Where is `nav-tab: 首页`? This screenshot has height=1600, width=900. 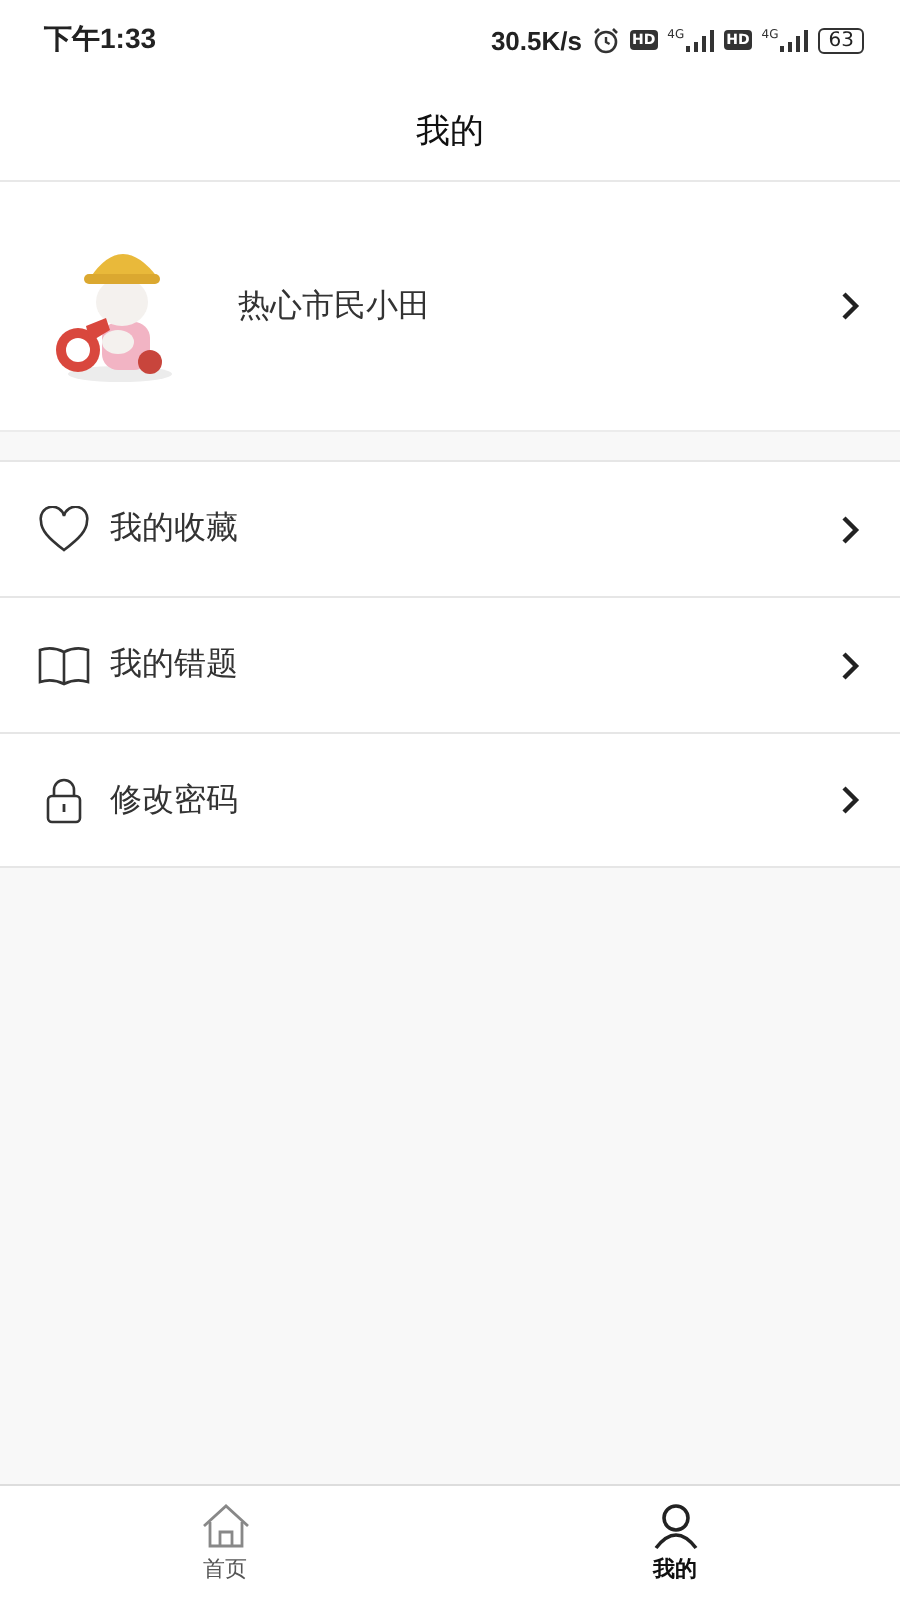 nav-tab: 首页 is located at coordinates (225, 1543).